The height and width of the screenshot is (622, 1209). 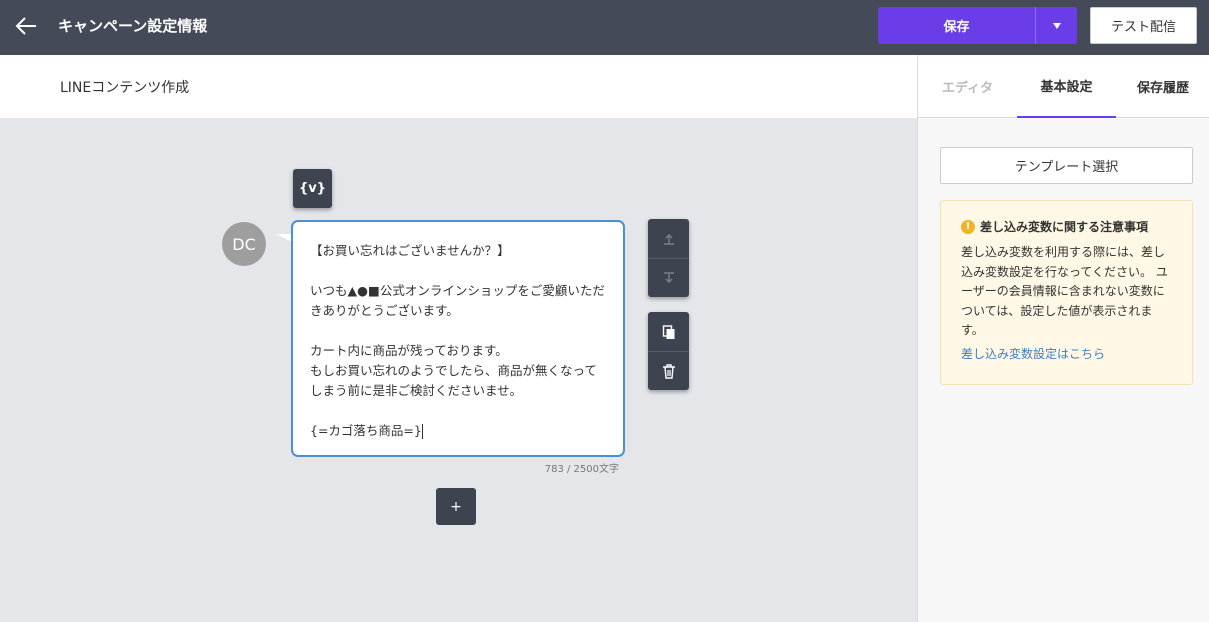 I want to click on text-caret, so click(x=422, y=431).